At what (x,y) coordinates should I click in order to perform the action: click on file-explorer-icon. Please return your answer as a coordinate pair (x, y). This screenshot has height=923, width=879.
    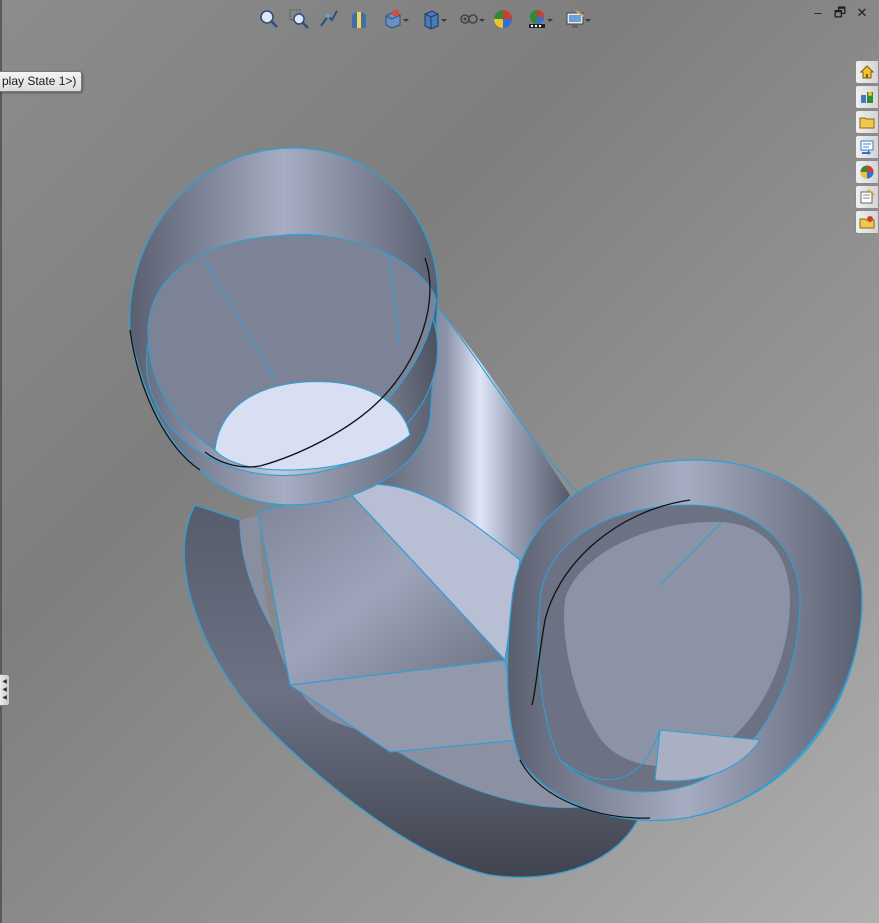
    Looking at the image, I should click on (866, 122).